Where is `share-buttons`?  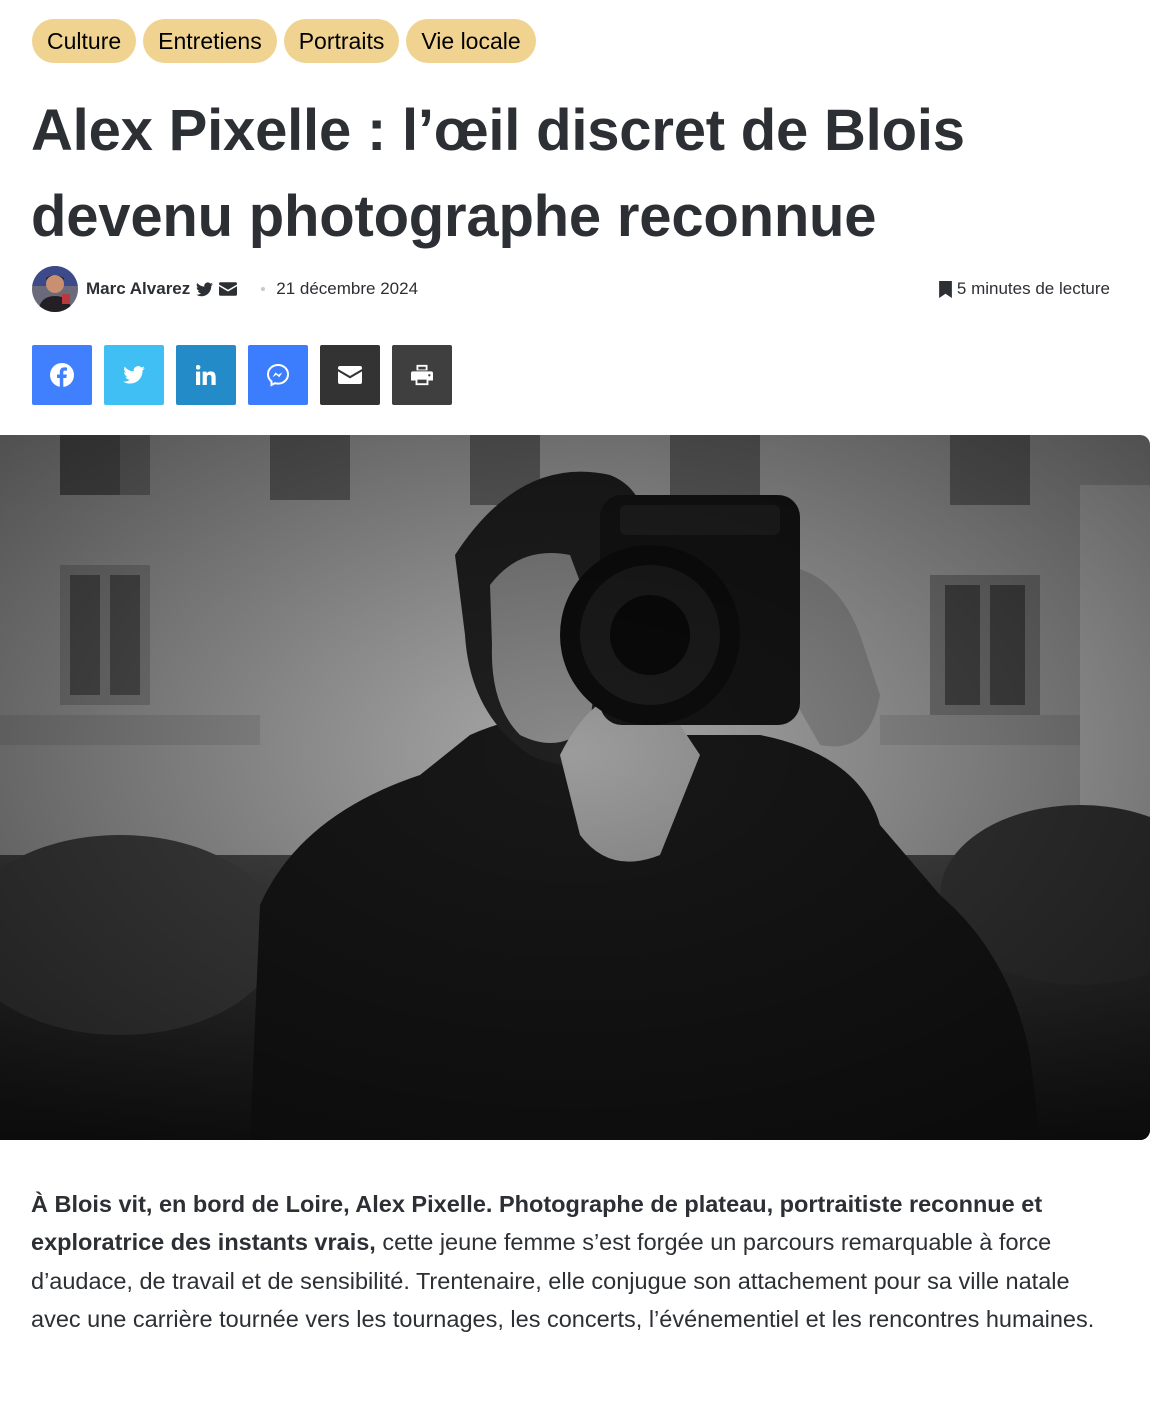 share-buttons is located at coordinates (242, 375).